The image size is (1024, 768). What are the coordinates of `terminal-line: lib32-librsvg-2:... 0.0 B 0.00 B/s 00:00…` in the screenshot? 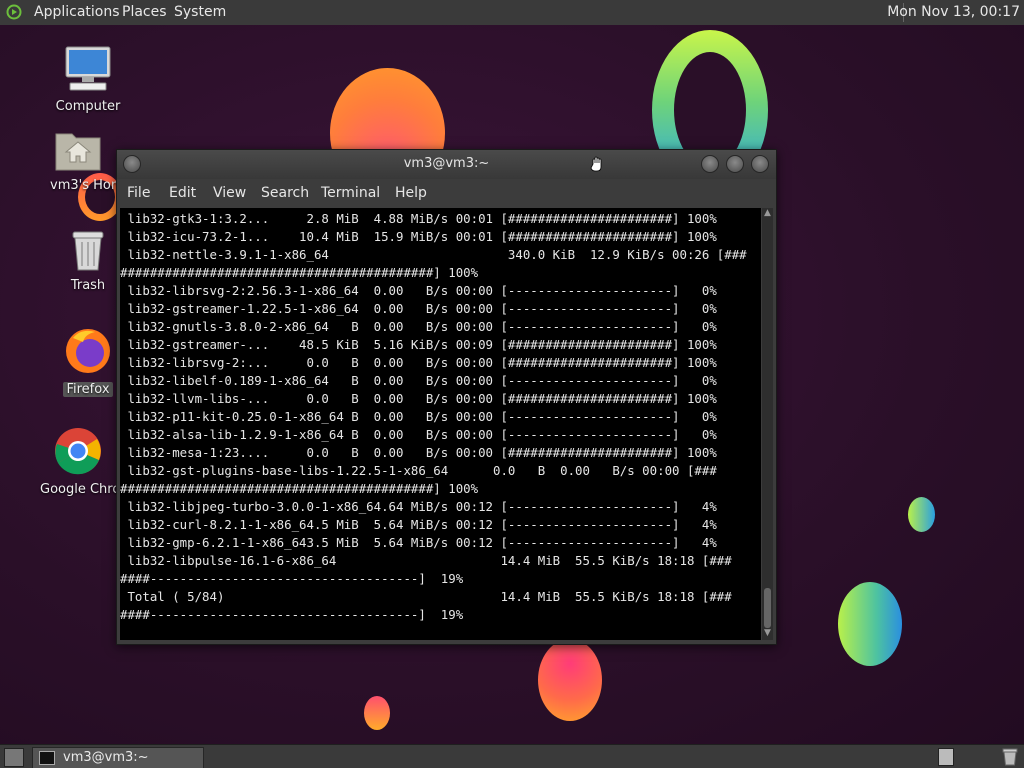 It's located at (418, 362).